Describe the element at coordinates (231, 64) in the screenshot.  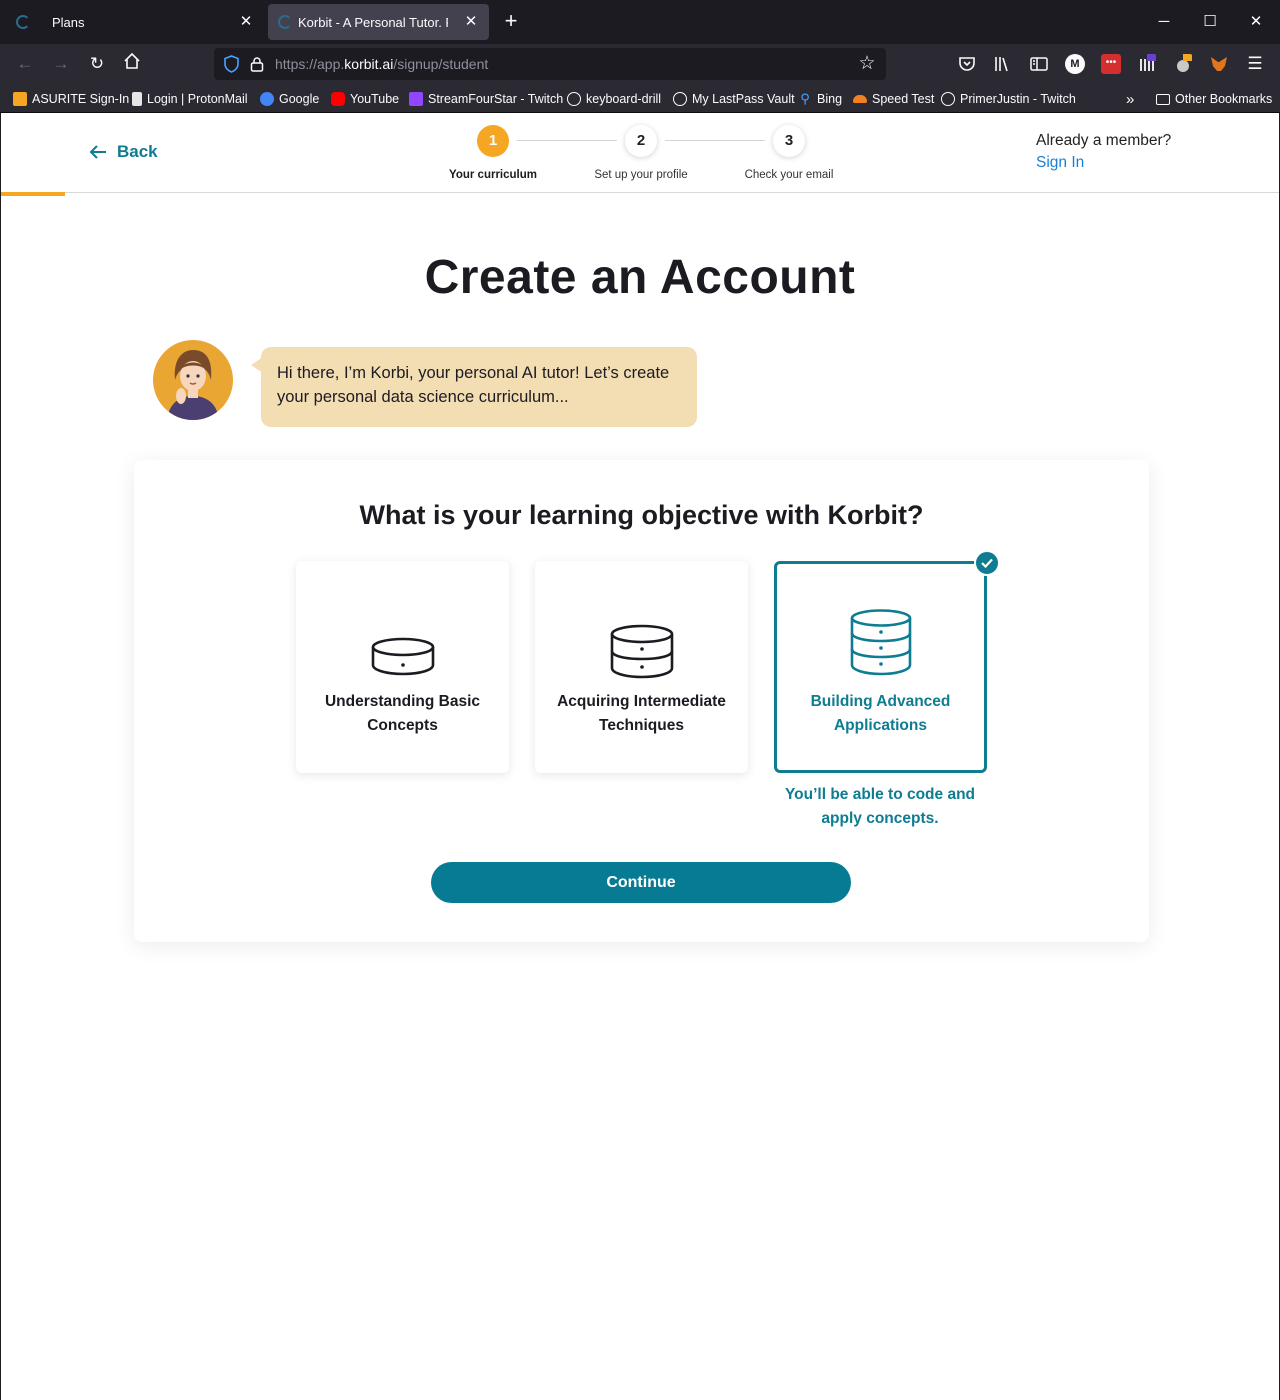
I see `shield-icon` at that location.